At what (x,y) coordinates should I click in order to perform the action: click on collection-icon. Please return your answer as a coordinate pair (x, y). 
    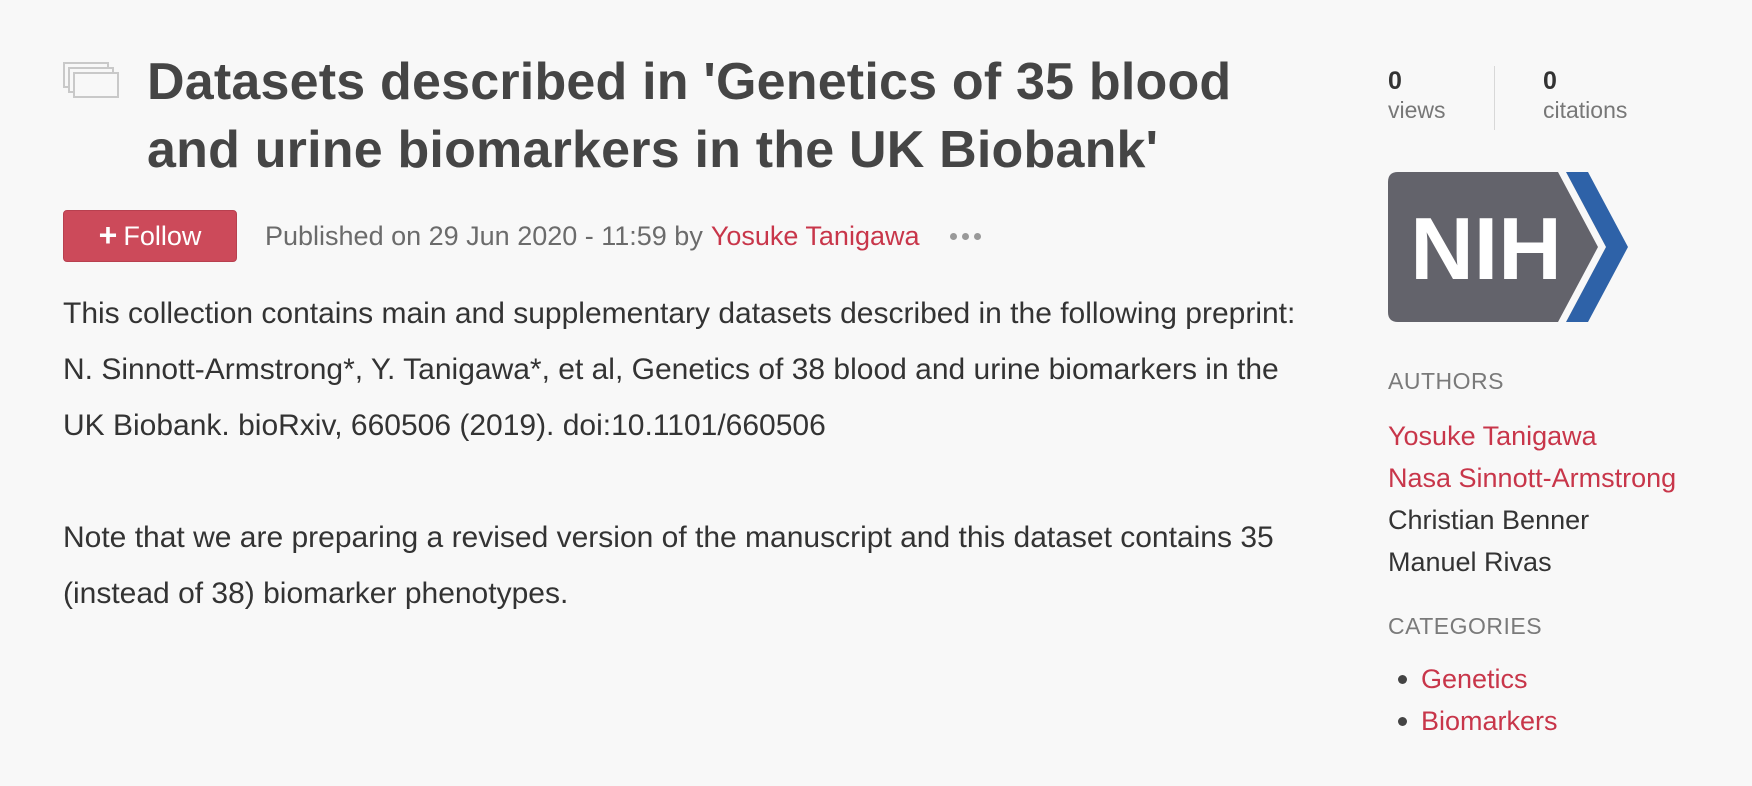
    Looking at the image, I should click on (91, 80).